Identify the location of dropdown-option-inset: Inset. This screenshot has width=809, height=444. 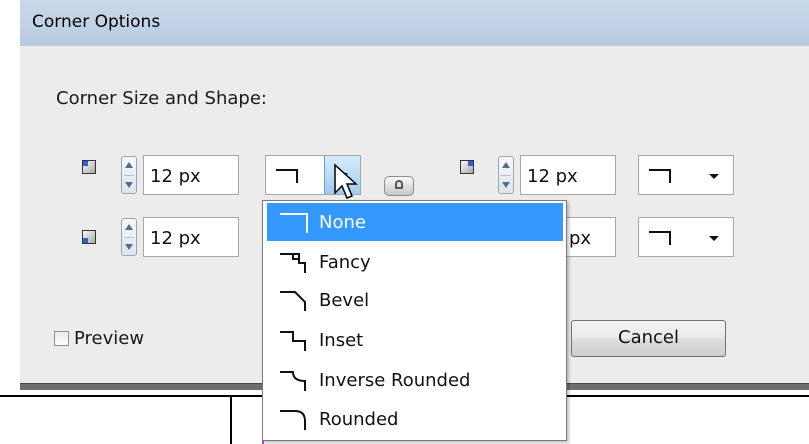
(415, 340).